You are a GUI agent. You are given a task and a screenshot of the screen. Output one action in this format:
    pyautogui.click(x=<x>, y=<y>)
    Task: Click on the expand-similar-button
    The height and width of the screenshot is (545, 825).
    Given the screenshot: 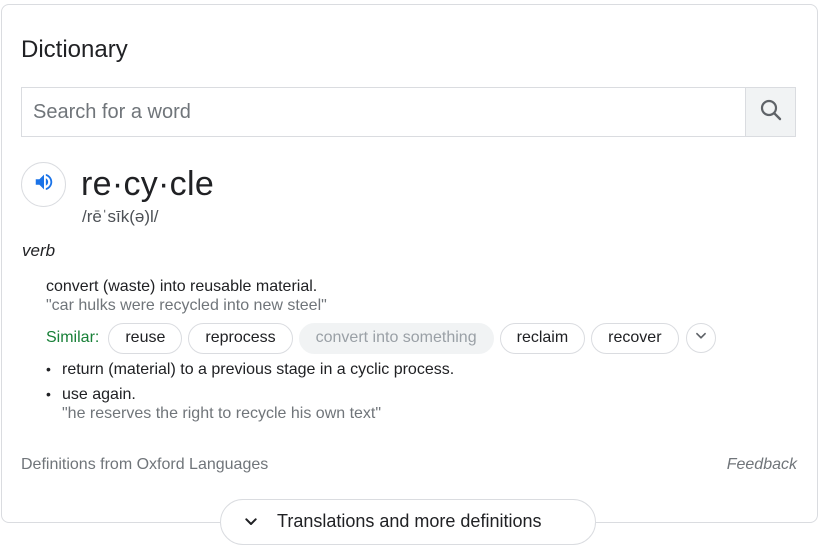 What is the action you would take?
    pyautogui.click(x=700, y=338)
    